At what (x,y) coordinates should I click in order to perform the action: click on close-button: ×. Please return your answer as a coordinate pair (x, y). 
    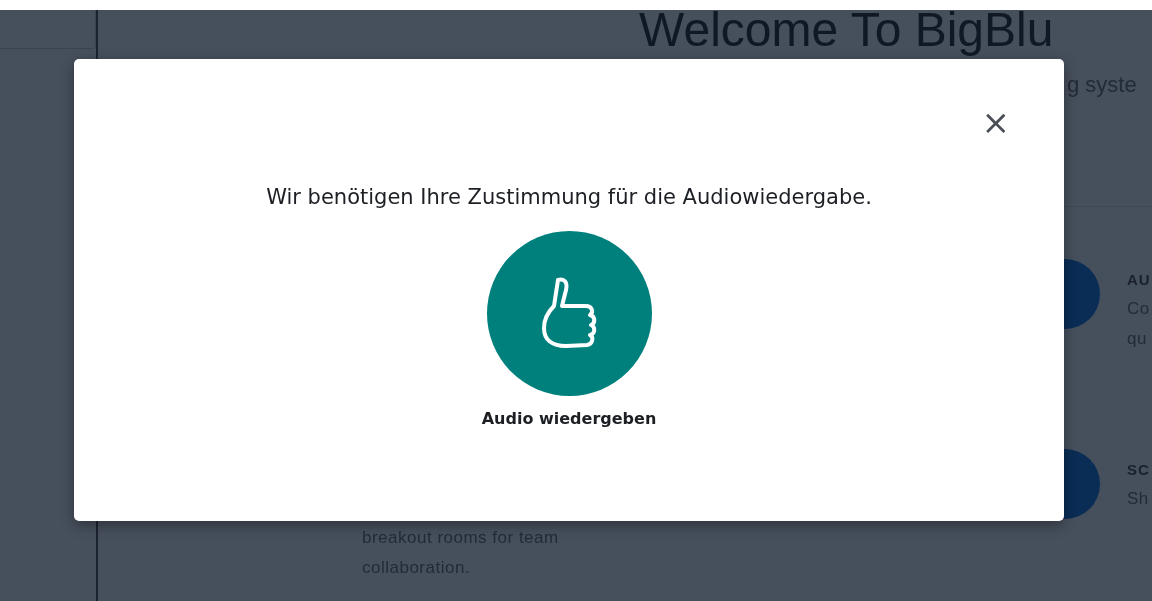
    Looking at the image, I should click on (995, 122).